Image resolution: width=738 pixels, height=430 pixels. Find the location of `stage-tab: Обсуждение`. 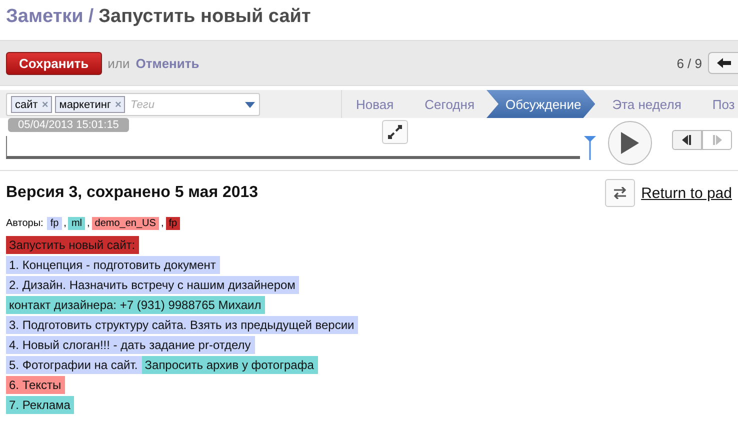

stage-tab: Обсуждение is located at coordinates (541, 104).